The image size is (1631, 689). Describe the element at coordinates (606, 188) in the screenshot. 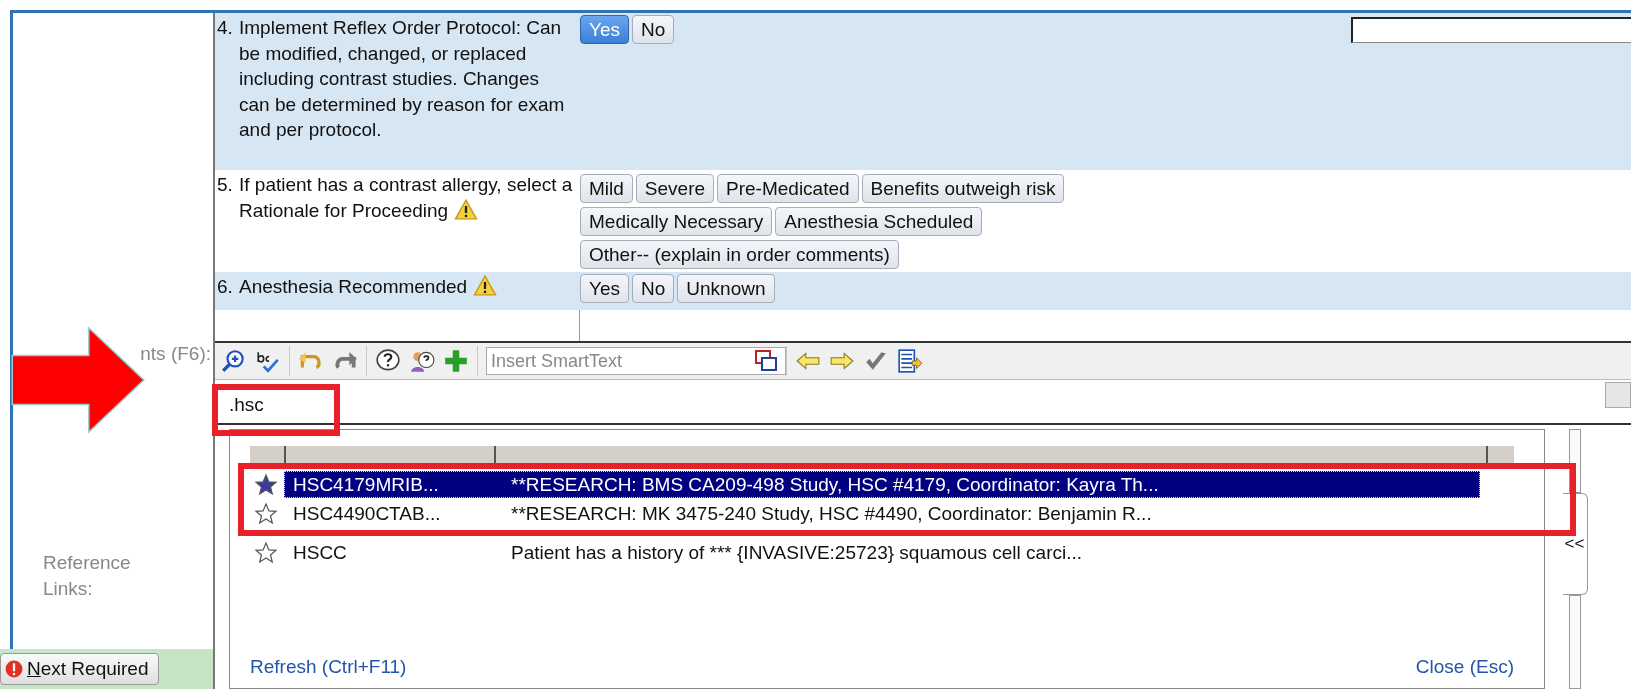

I see `option-button: Mild` at that location.